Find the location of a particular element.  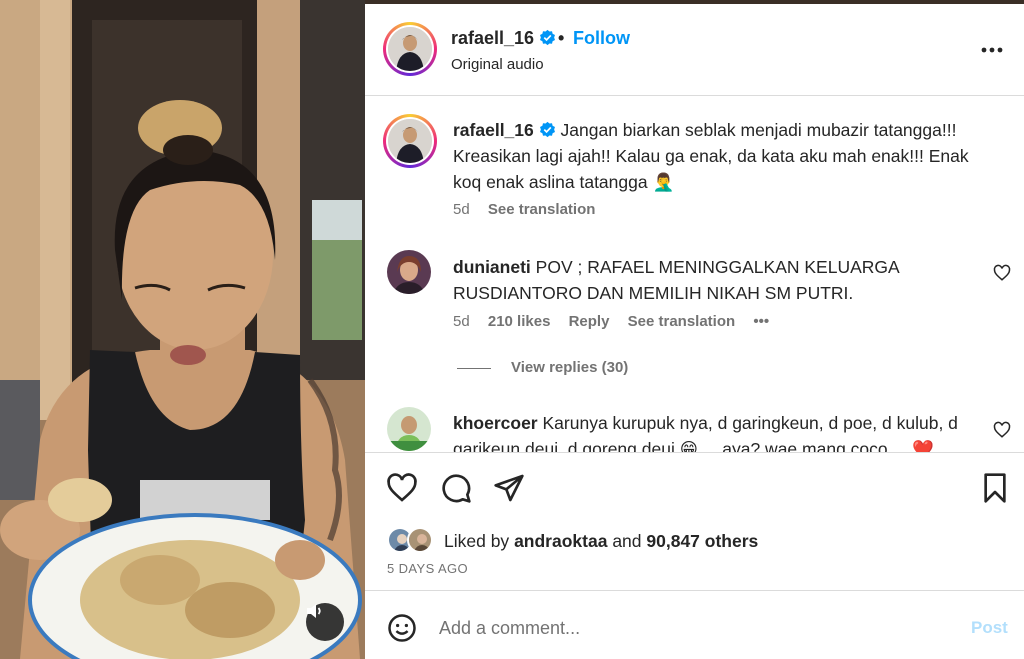

liker-avatar is located at coordinates (420, 540).